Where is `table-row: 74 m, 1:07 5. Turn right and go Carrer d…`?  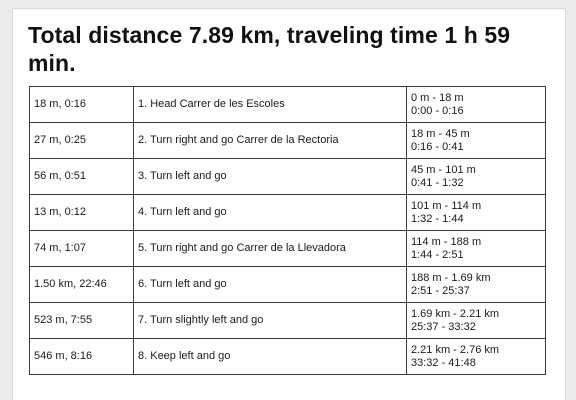
table-row: 74 m, 1:07 5. Turn right and go Carrer d… is located at coordinates (287, 248).